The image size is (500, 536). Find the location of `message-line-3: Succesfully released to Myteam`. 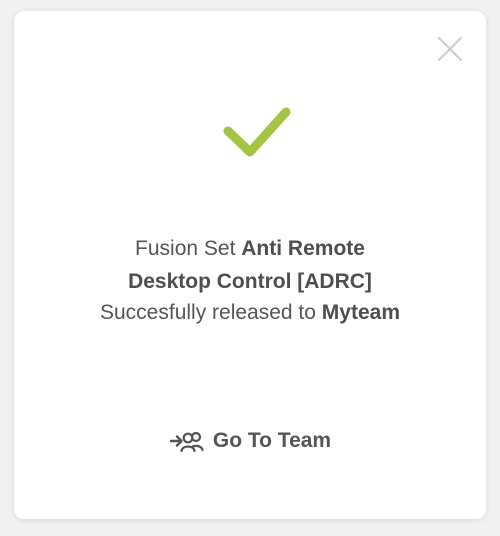

message-line-3: Succesfully released to Myteam is located at coordinates (250, 312).